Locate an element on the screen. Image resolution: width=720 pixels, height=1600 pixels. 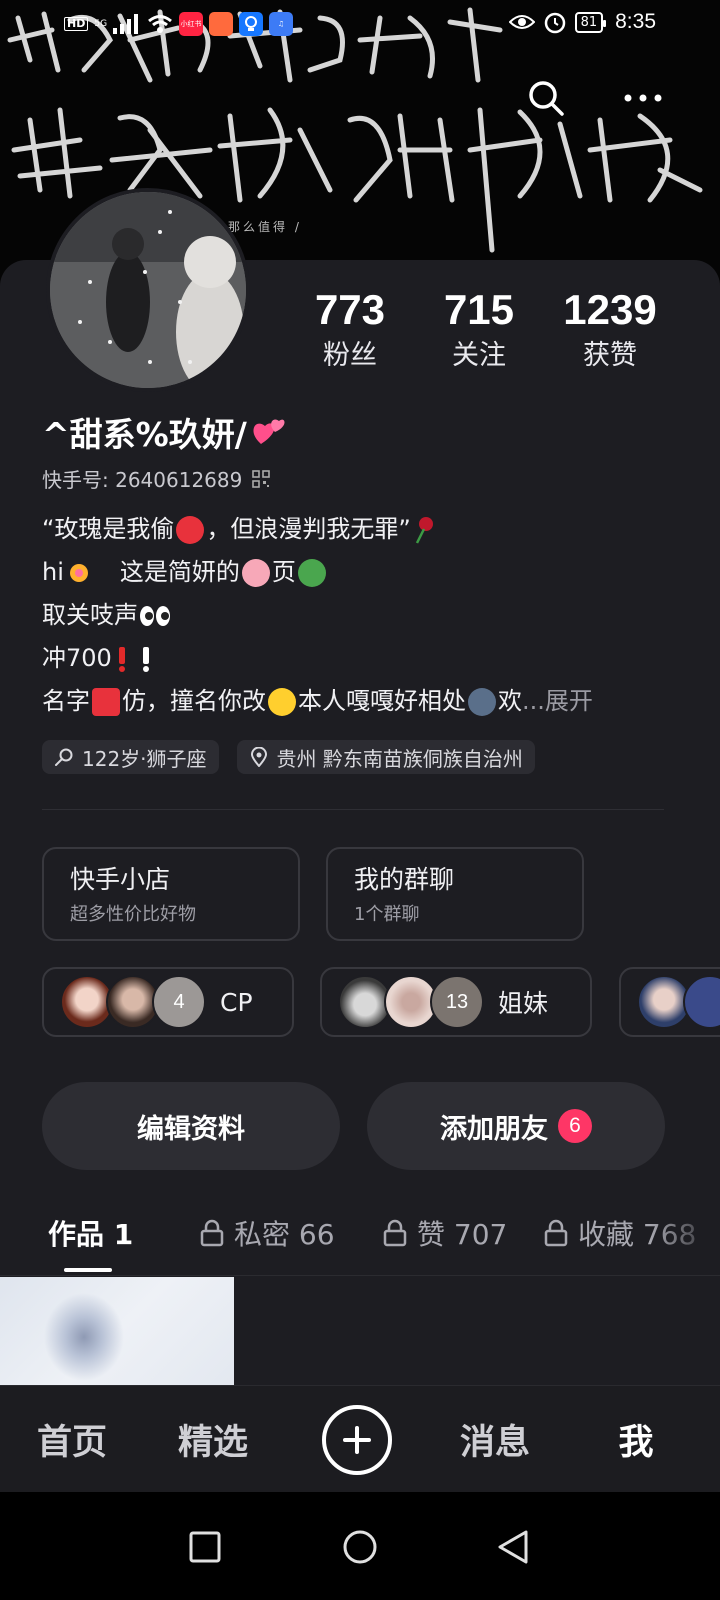
back-button is located at coordinates (513, 1547).